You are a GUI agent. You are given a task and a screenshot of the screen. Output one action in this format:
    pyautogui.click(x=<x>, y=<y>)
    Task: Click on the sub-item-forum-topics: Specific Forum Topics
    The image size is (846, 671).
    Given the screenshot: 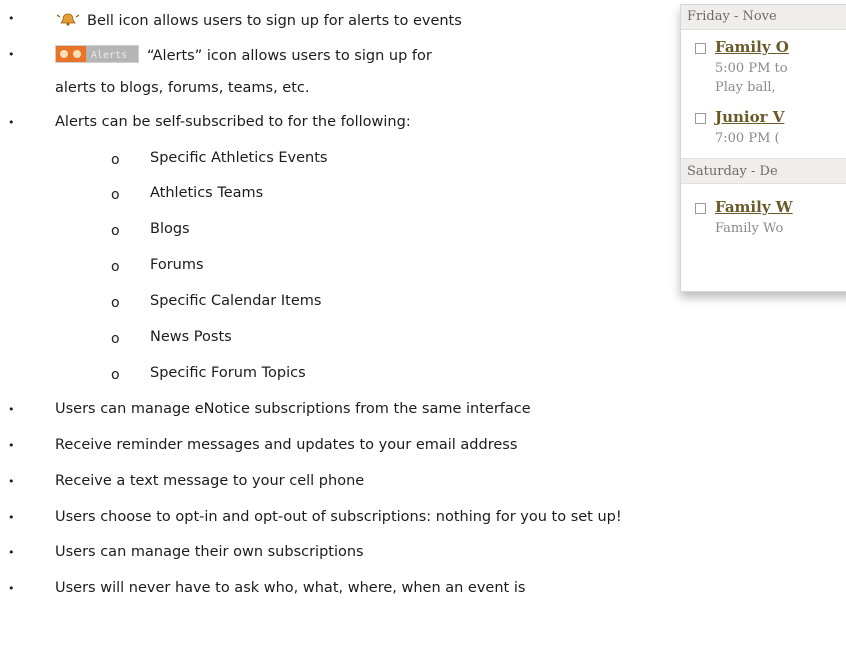 What is the action you would take?
    pyautogui.click(x=228, y=373)
    